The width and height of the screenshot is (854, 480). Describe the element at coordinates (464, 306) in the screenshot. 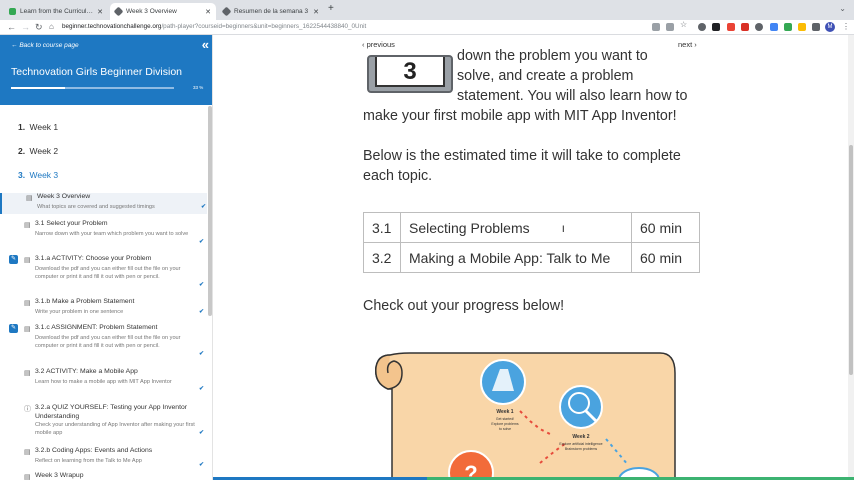

I see `progress-heading: Check out your progress below!` at that location.